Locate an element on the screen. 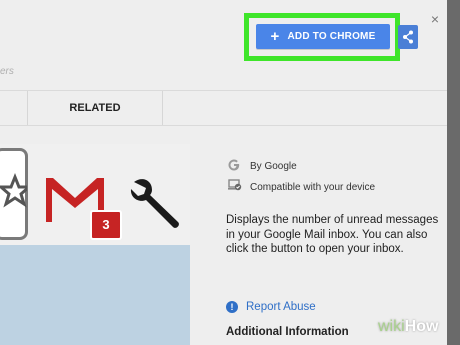 This screenshot has width=460, height=345. wrench-icon is located at coordinates (154, 203).